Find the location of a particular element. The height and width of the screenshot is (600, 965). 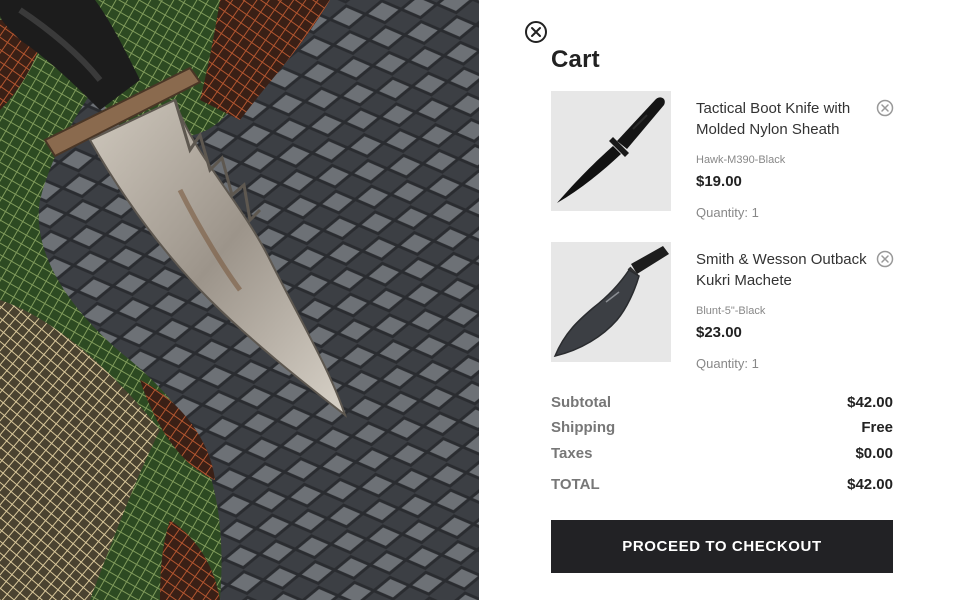

proceed-to-checkout-button: PROCEED TO CHECKOUT is located at coordinates (722, 546).